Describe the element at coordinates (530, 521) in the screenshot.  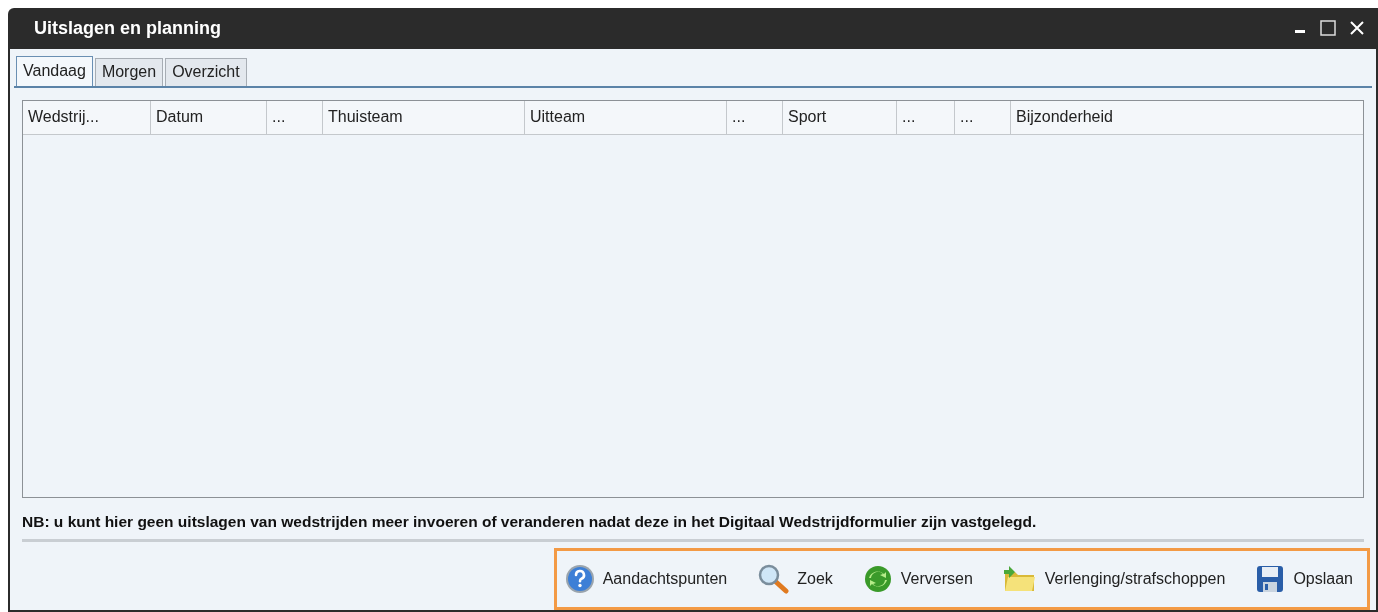
I see `note-text: NB: u kunt hier geen uitslagen van wedstrijden meer invoeren of veranderen nadat deze in het Digitaal Wedstrijdformulier zijn vastgelegd.` at that location.